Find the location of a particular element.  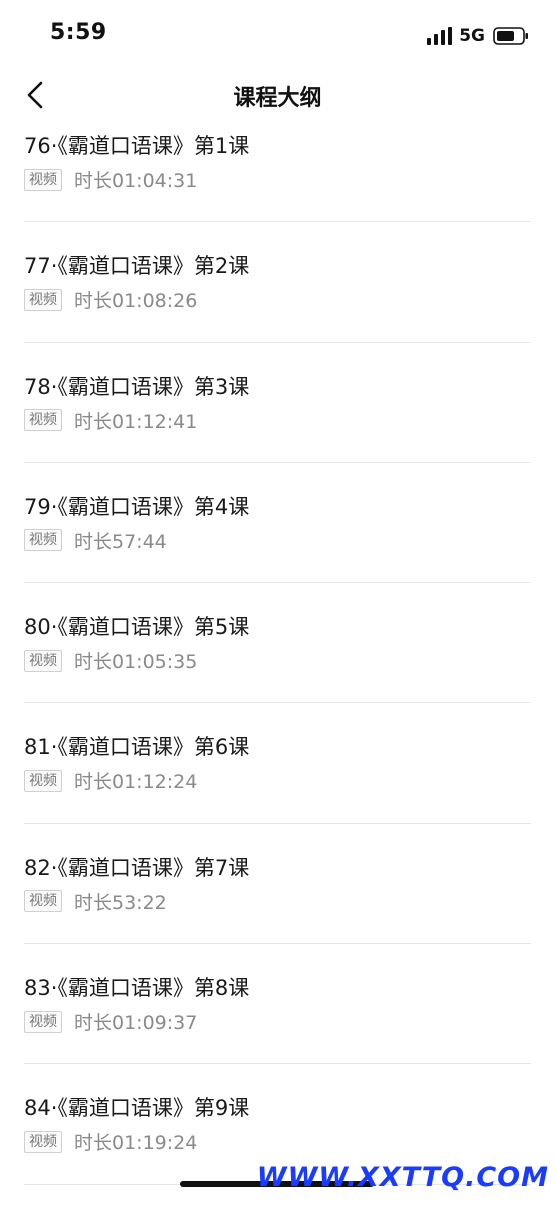

lesson-title: 81·《霸道口语课》第6课 is located at coordinates (137, 747).